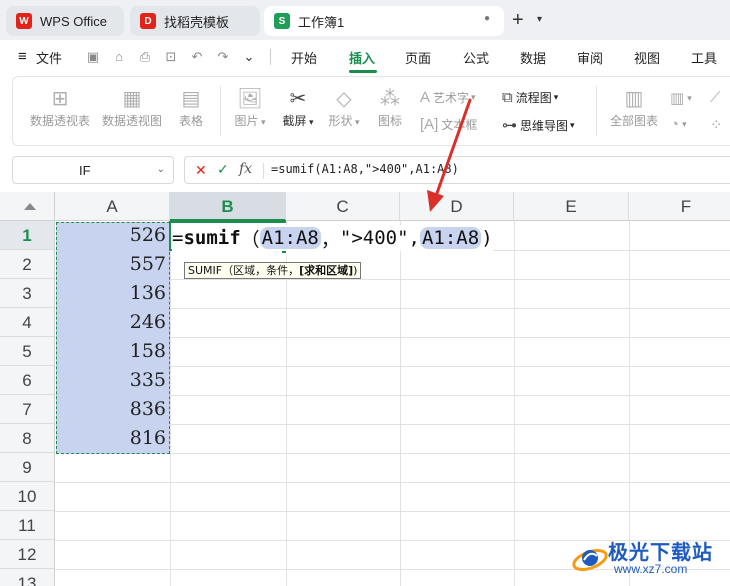  Describe the element at coordinates (111, 438) in the screenshot. I see `cell-a8: 816` at that location.